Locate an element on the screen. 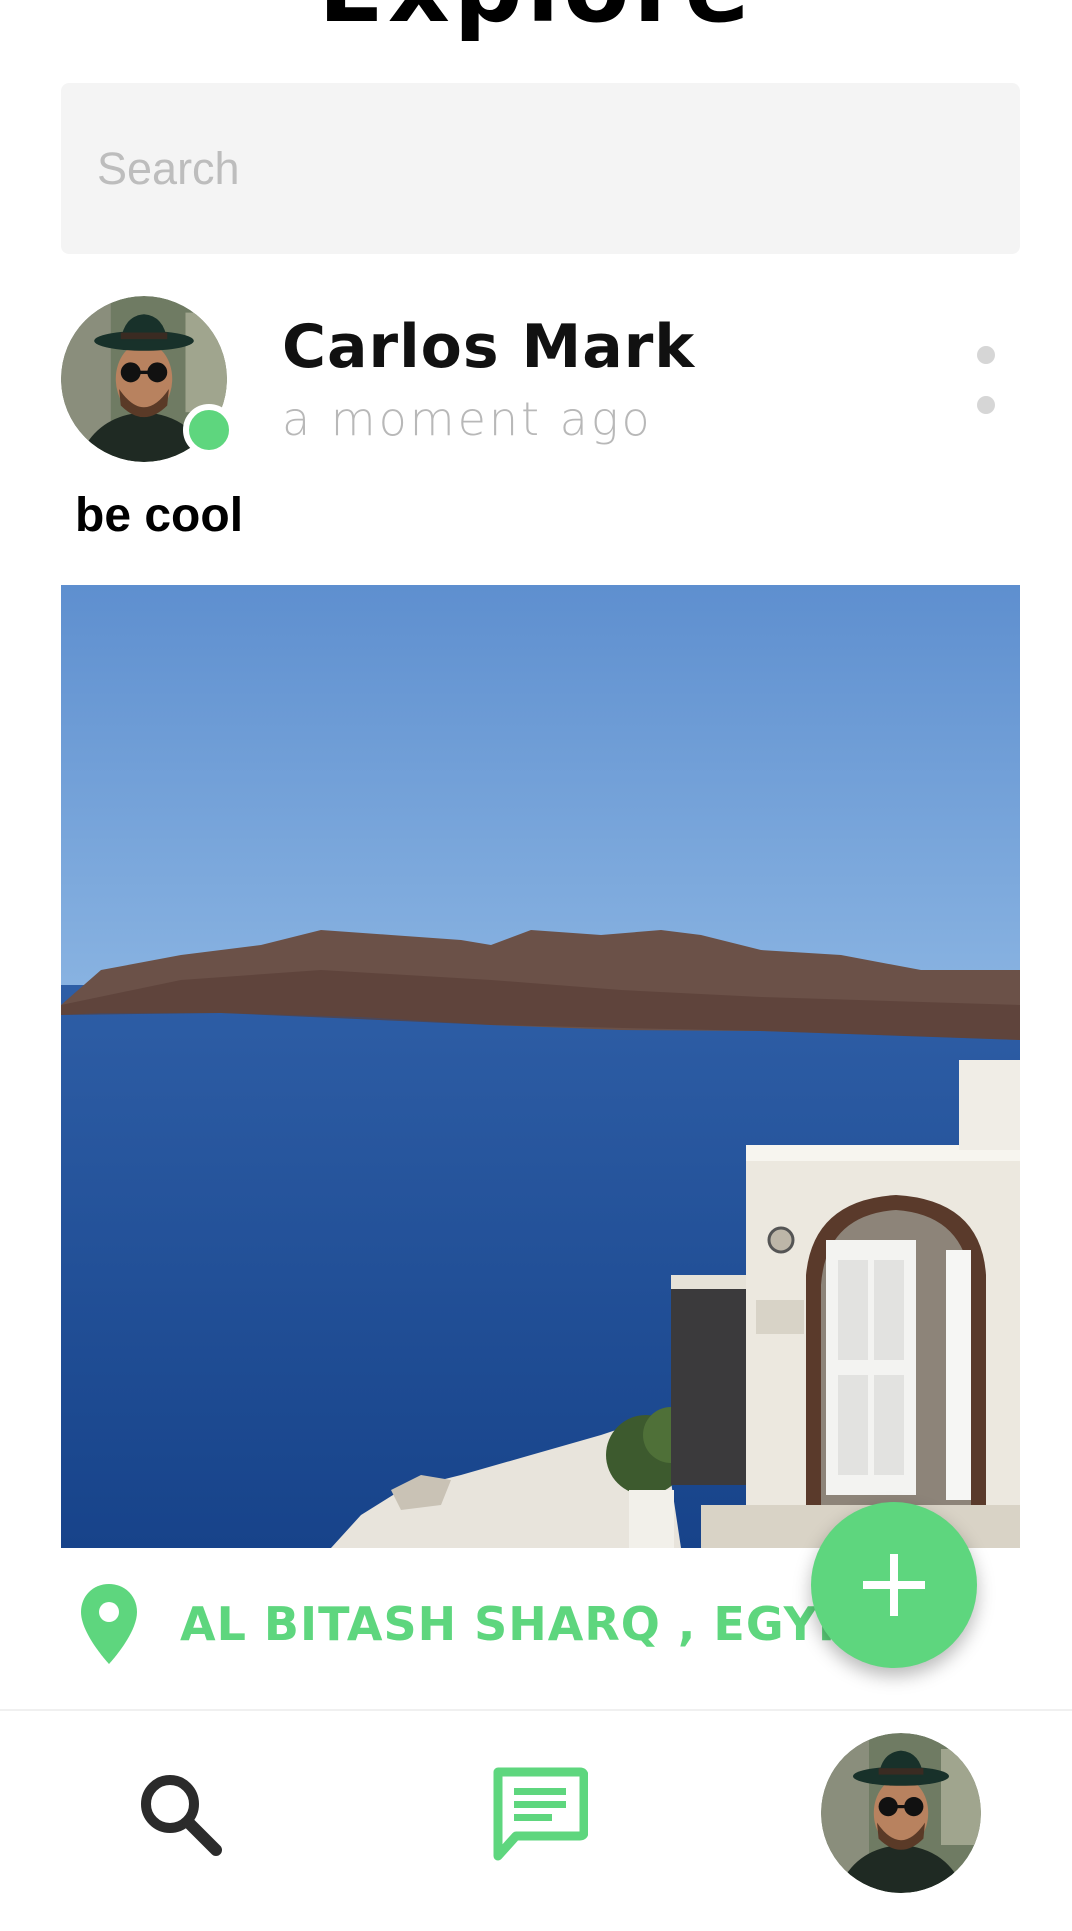 Image resolution: width=1072 pixels, height=1931 pixels. online-status-dot is located at coordinates (209, 430).